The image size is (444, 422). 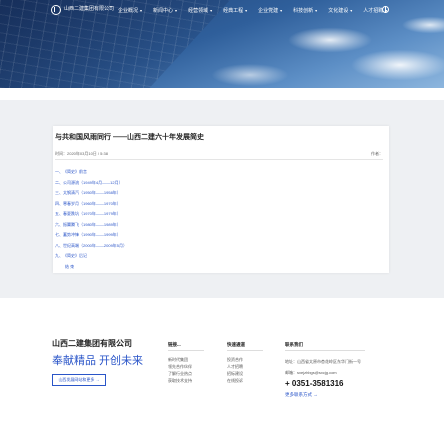 What do you see at coordinates (377, 153) in the screenshot?
I see `article-author: 作者：` at bounding box center [377, 153].